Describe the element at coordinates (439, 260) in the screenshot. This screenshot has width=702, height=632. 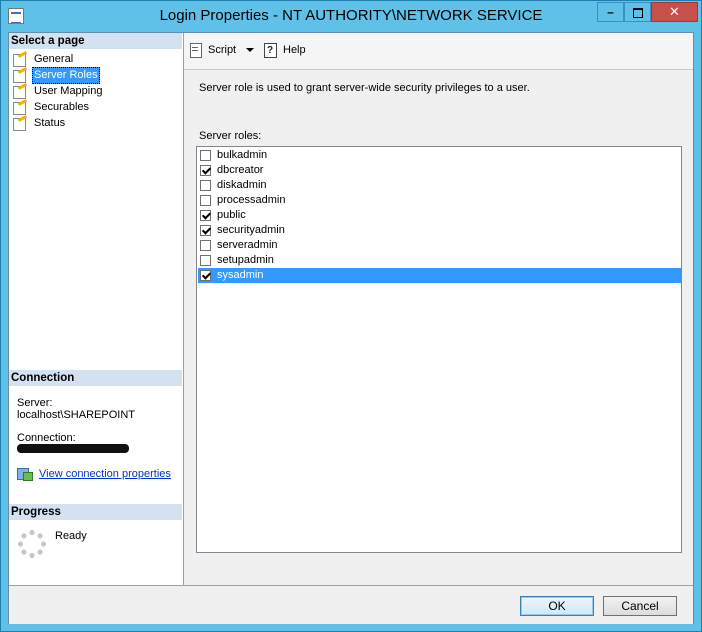
I see `role-row-setupadmin: setupadmin` at that location.